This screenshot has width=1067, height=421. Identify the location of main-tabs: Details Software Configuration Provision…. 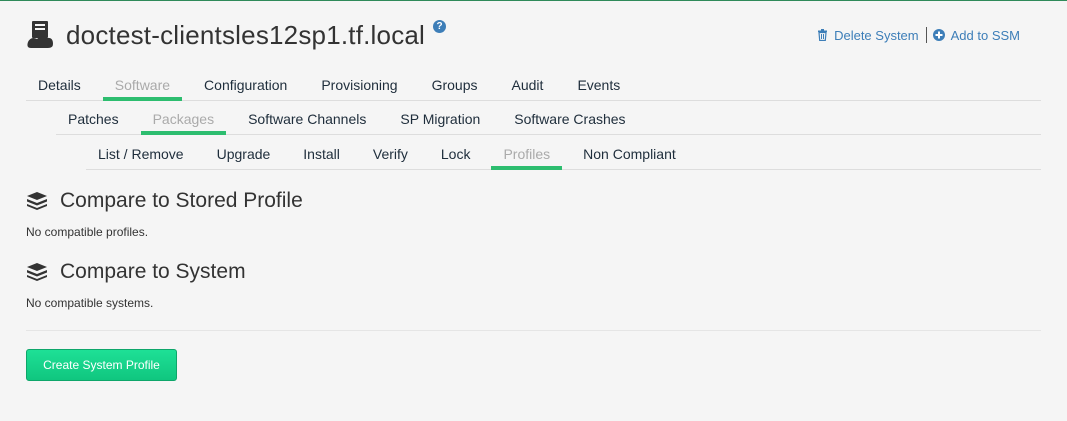
(533, 85).